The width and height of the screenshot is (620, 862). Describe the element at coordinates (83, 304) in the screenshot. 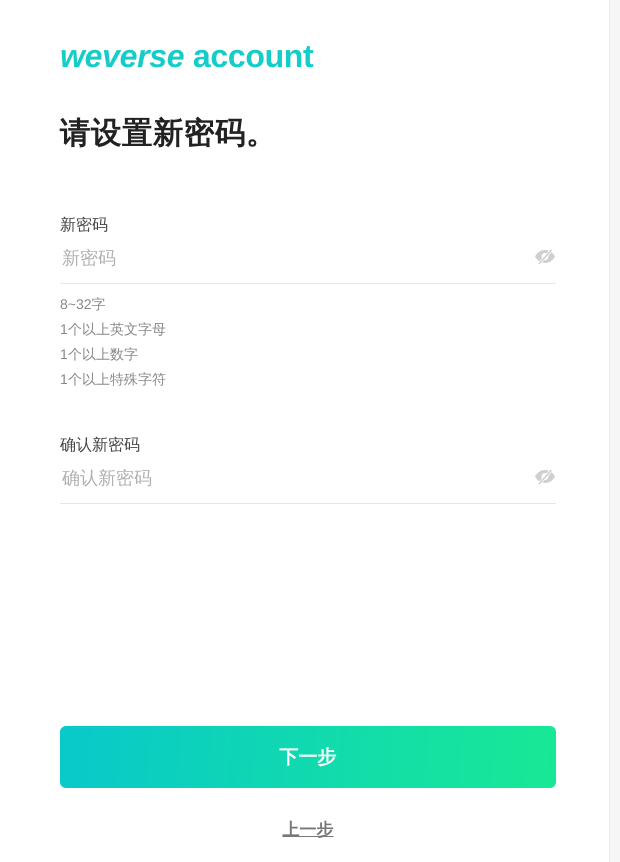

I see `hint-text: 8~32字` at that location.